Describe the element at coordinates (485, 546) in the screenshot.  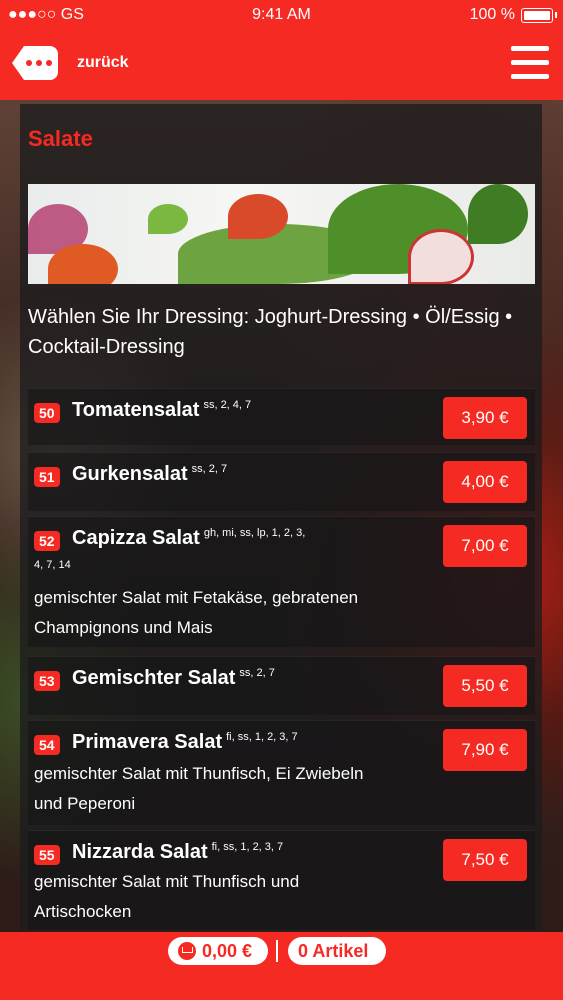
I see `price-button: 7,00 €` at that location.